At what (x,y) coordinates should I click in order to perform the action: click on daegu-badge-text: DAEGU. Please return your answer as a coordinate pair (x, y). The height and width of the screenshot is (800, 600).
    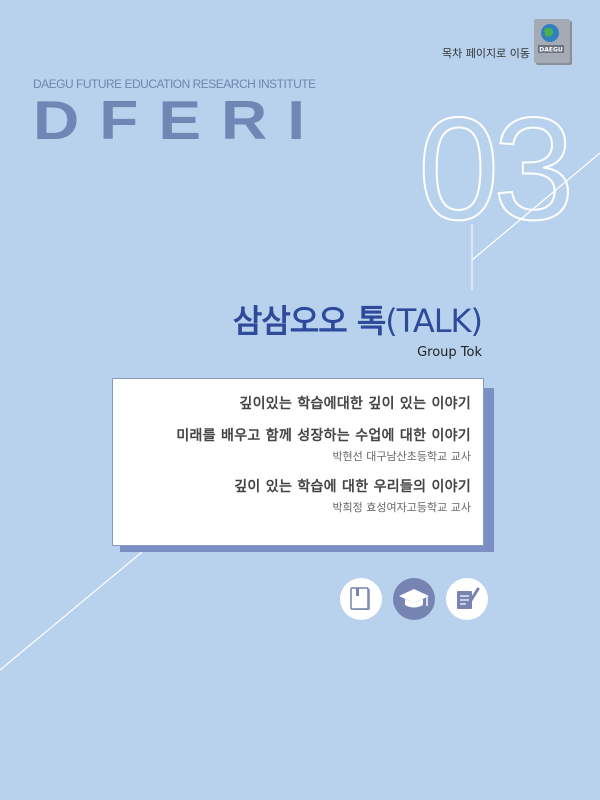
    Looking at the image, I should click on (551, 50).